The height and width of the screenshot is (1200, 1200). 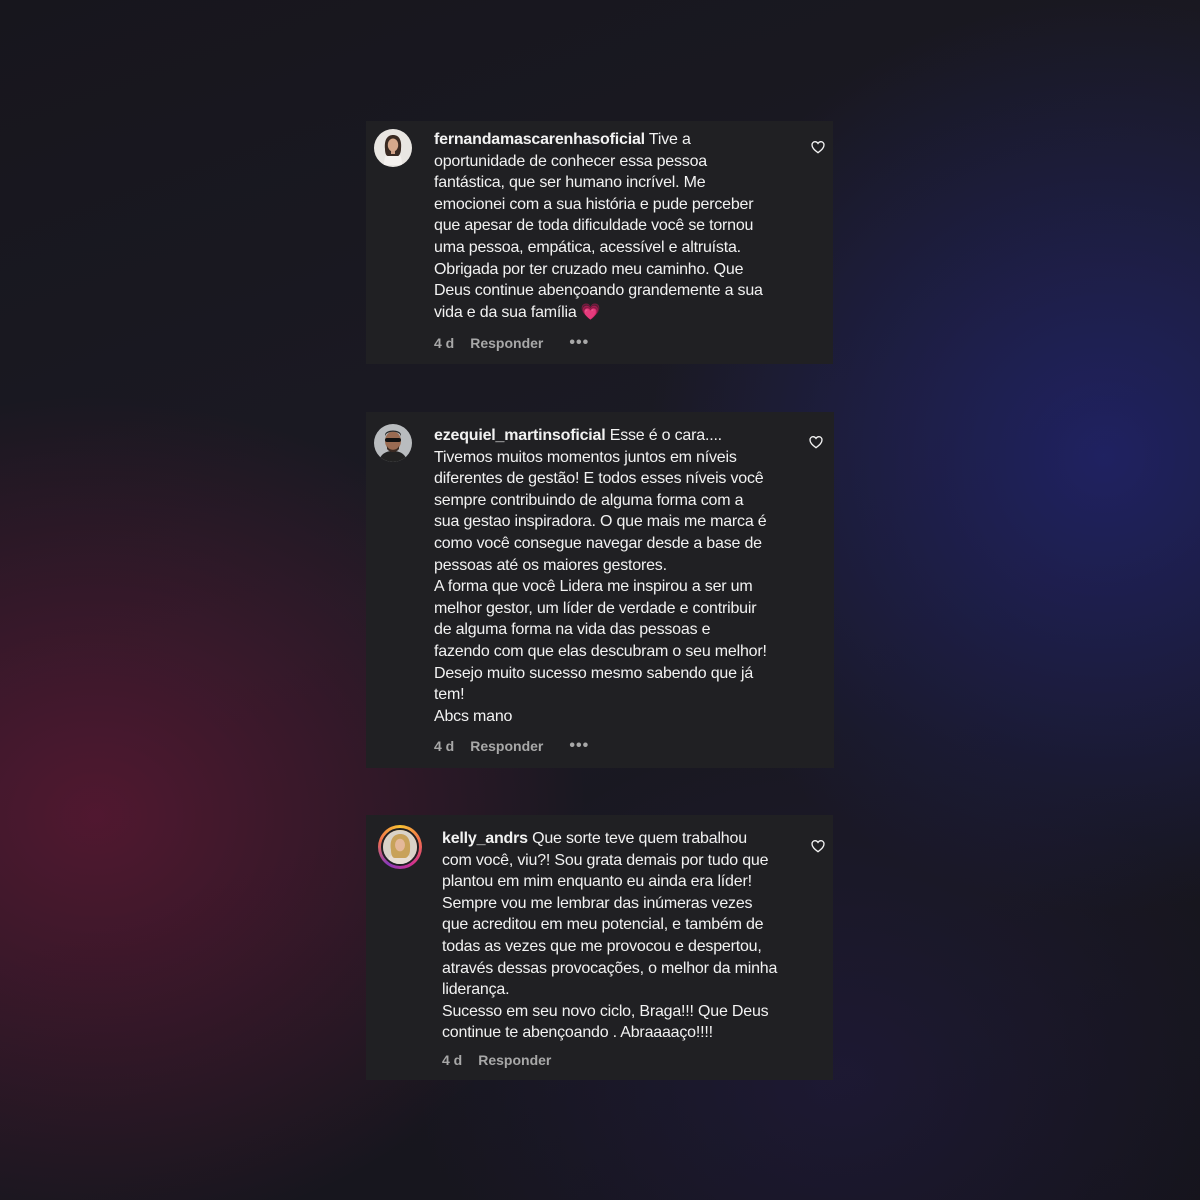 What do you see at coordinates (590, 312) in the screenshot?
I see `heart-emoji: 💗` at bounding box center [590, 312].